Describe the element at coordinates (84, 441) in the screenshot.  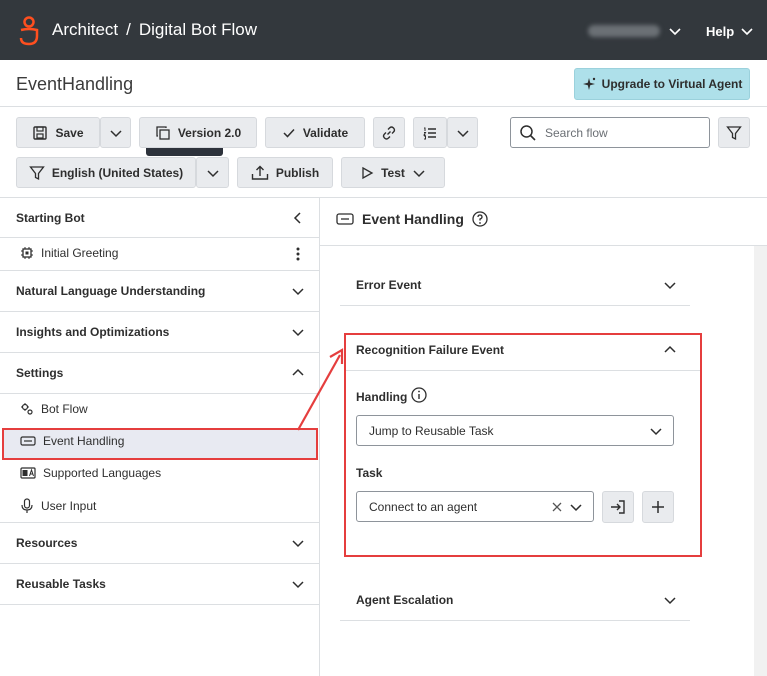
I see `event-handling-label: Event Handling` at that location.